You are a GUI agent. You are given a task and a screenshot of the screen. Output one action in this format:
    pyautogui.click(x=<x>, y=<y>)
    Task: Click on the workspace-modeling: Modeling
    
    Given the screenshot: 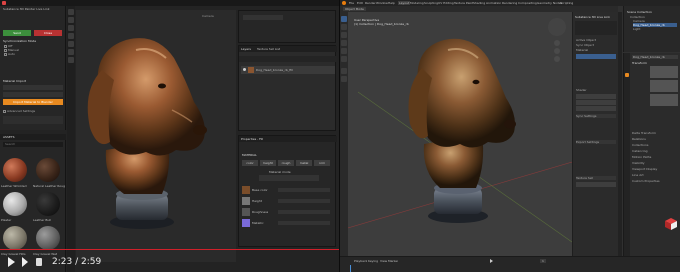 What is the action you would take?
    pyautogui.click(x=417, y=3)
    